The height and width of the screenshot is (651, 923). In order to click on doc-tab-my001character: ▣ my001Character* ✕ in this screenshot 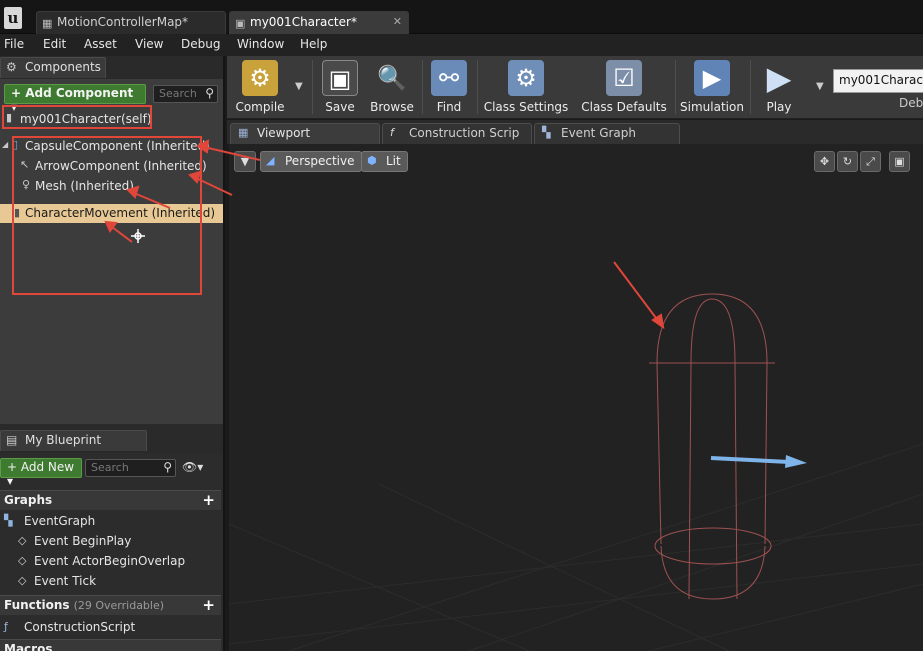, I will do `click(319, 22)`.